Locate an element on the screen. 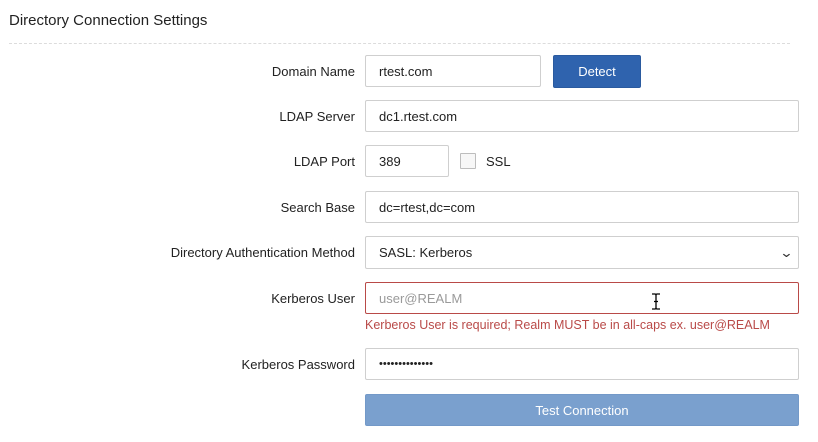  kerberos-user-label: Kerberos User is located at coordinates (313, 298).